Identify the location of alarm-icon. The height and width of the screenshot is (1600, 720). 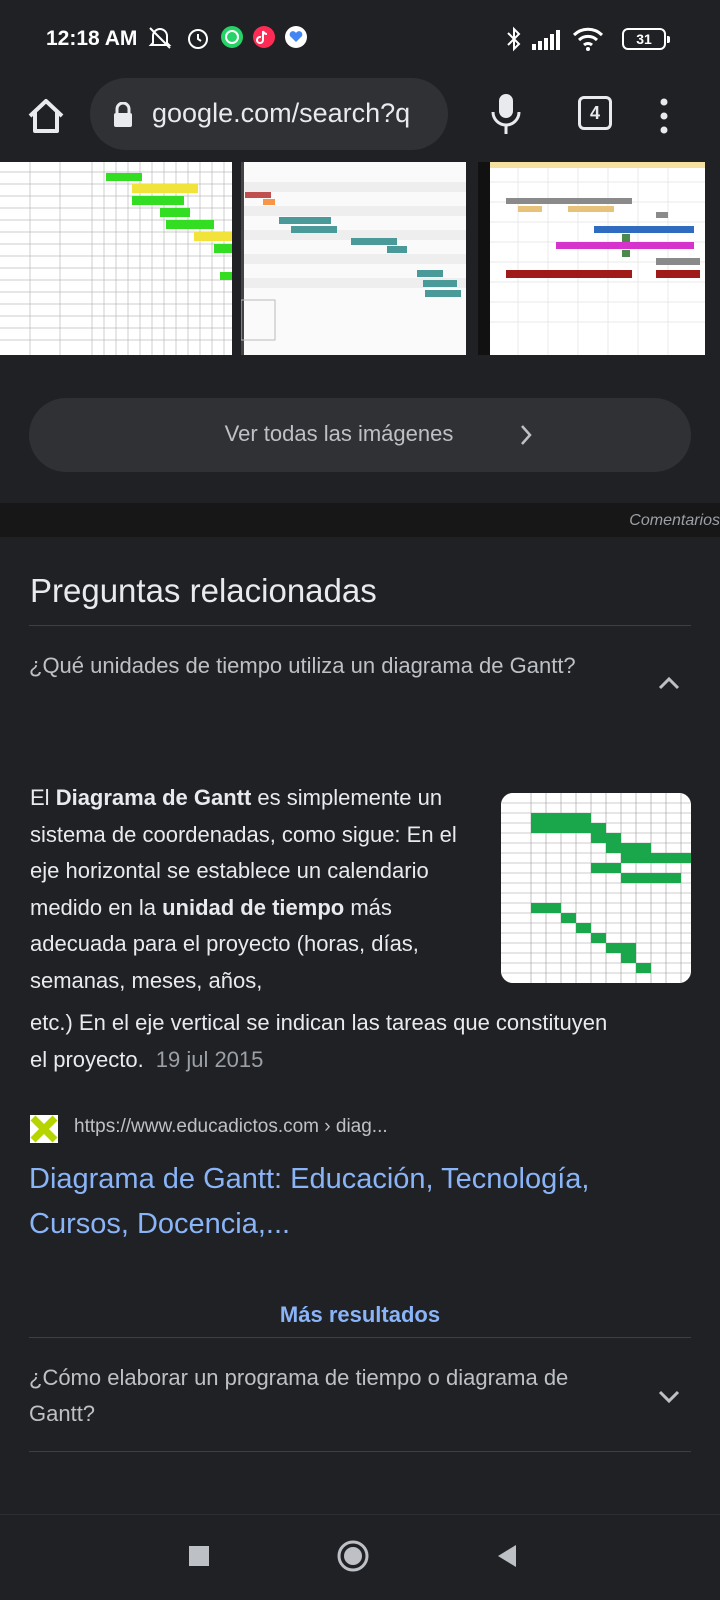
(198, 39).